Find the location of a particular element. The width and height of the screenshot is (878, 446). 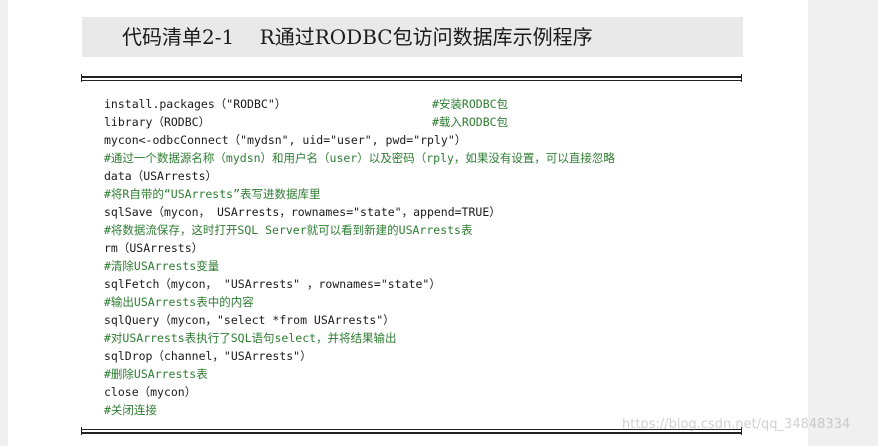

code-statement: sqlQuery（mycon，"select *from USArrests"） is located at coordinates (249, 320).